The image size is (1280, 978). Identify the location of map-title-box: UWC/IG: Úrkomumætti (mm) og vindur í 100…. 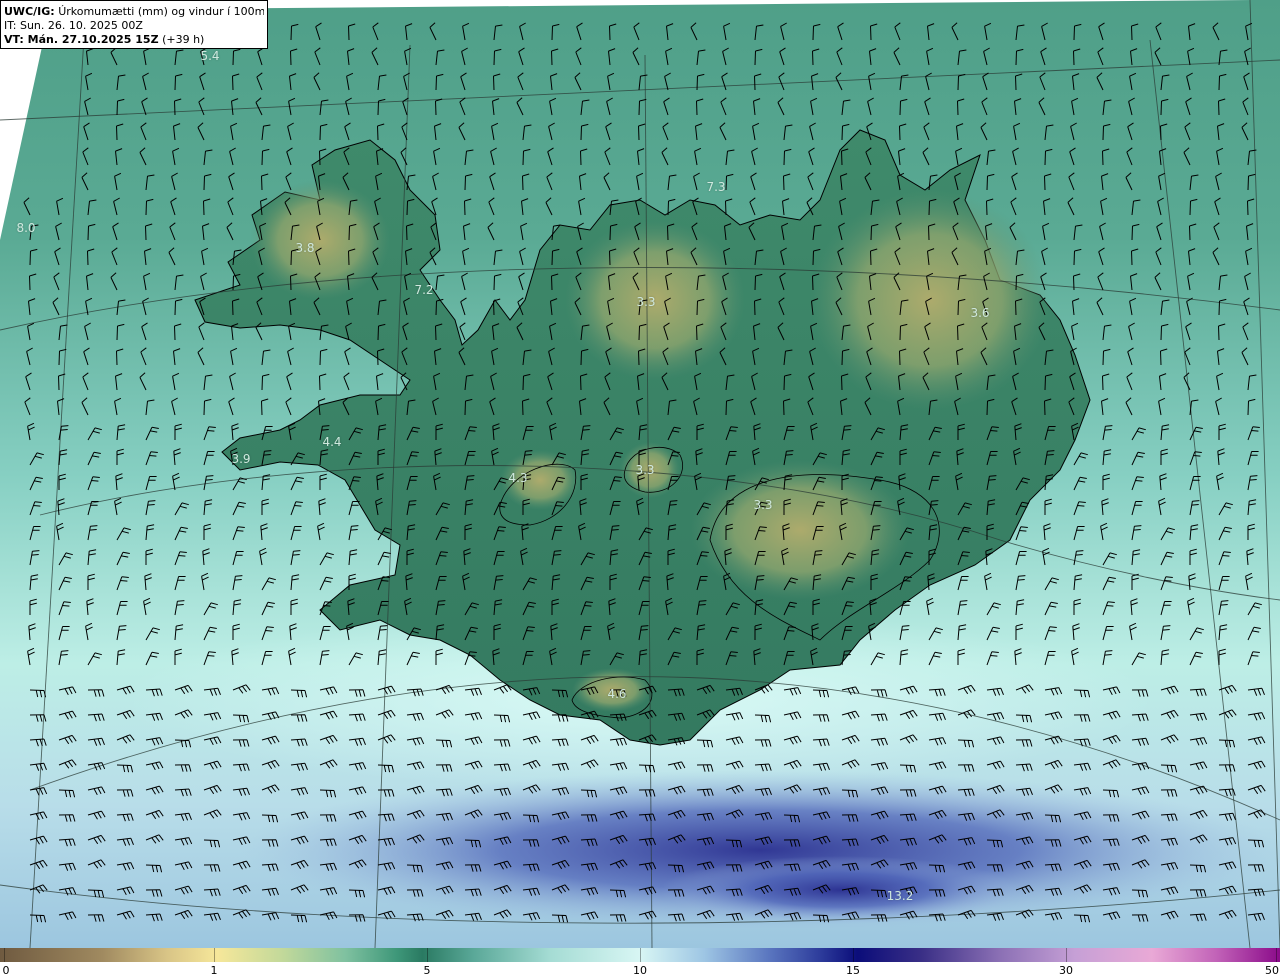
(134, 24).